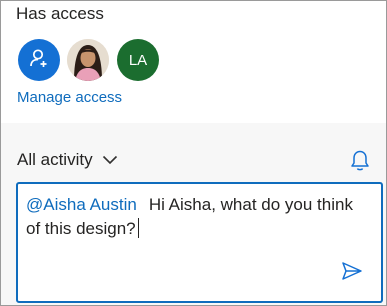 The height and width of the screenshot is (306, 387). Describe the element at coordinates (69, 97) in the screenshot. I see `manage-access-link: Manage access` at that location.